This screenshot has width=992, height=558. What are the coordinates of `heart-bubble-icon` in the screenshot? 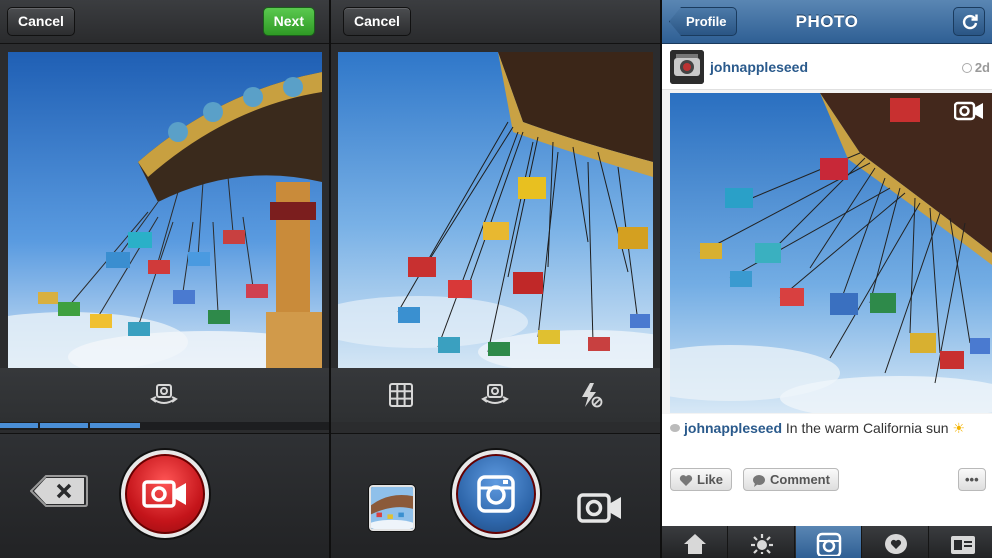 It's located at (895, 544).